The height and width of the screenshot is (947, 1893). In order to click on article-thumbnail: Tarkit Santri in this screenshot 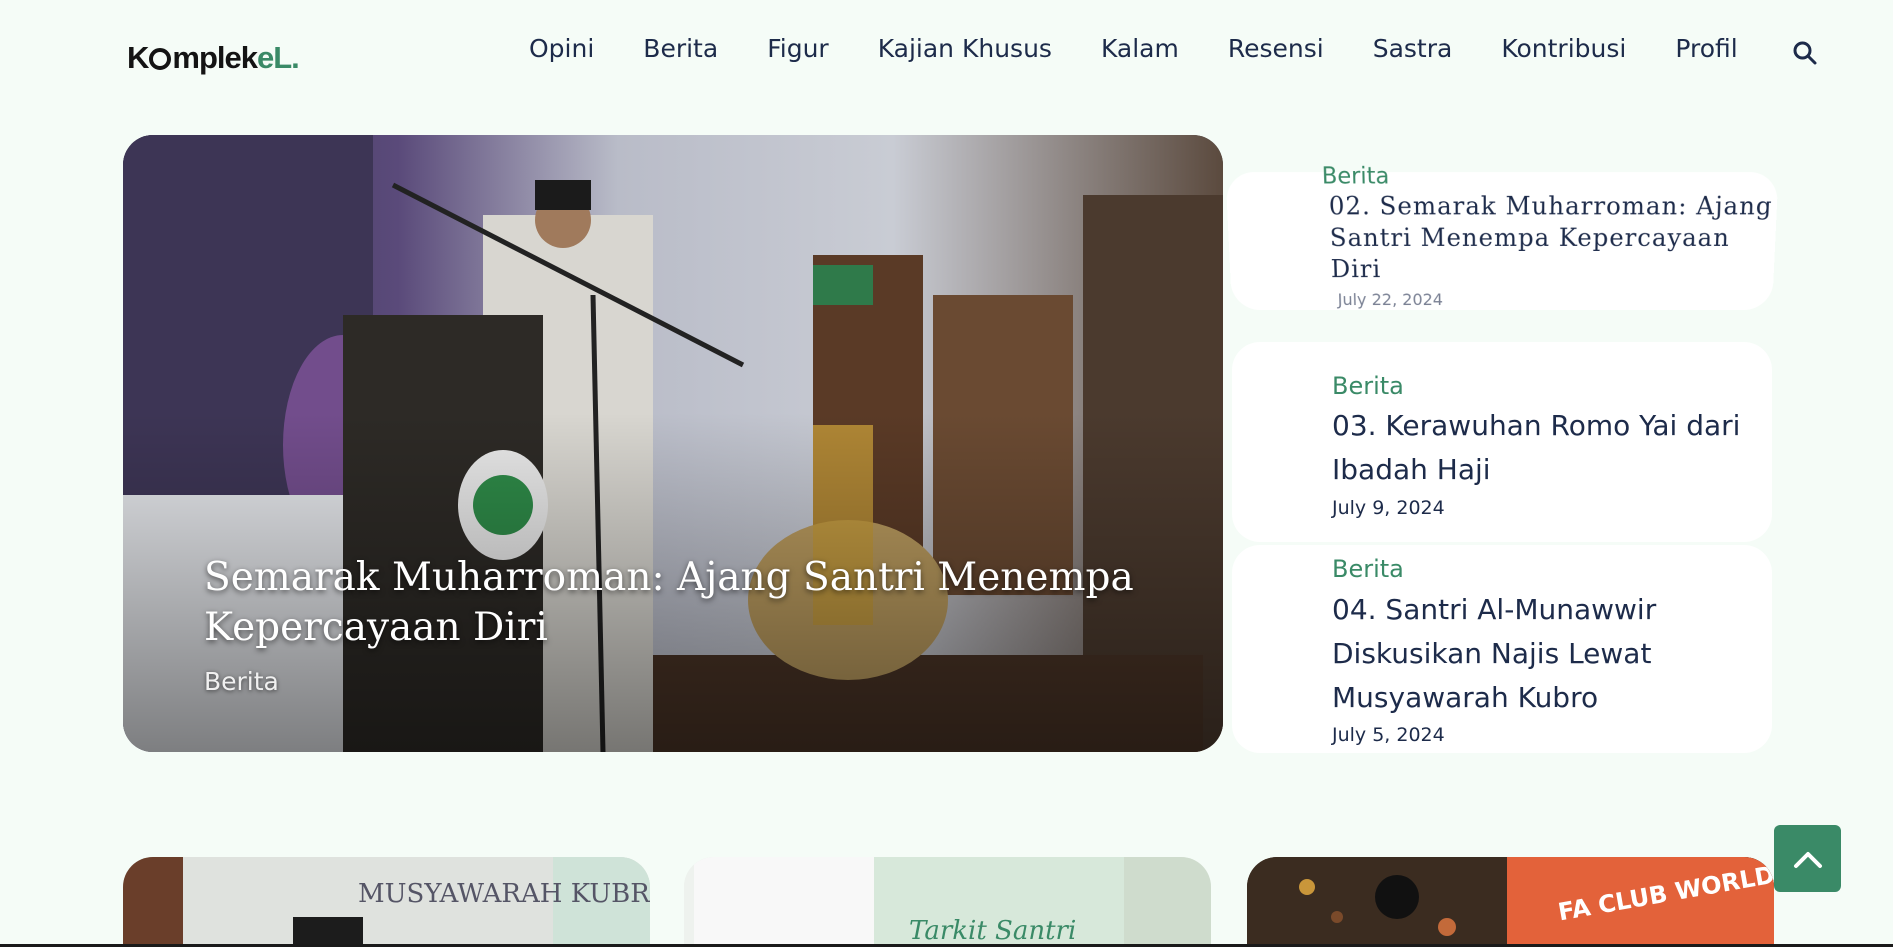, I will do `click(947, 902)`.